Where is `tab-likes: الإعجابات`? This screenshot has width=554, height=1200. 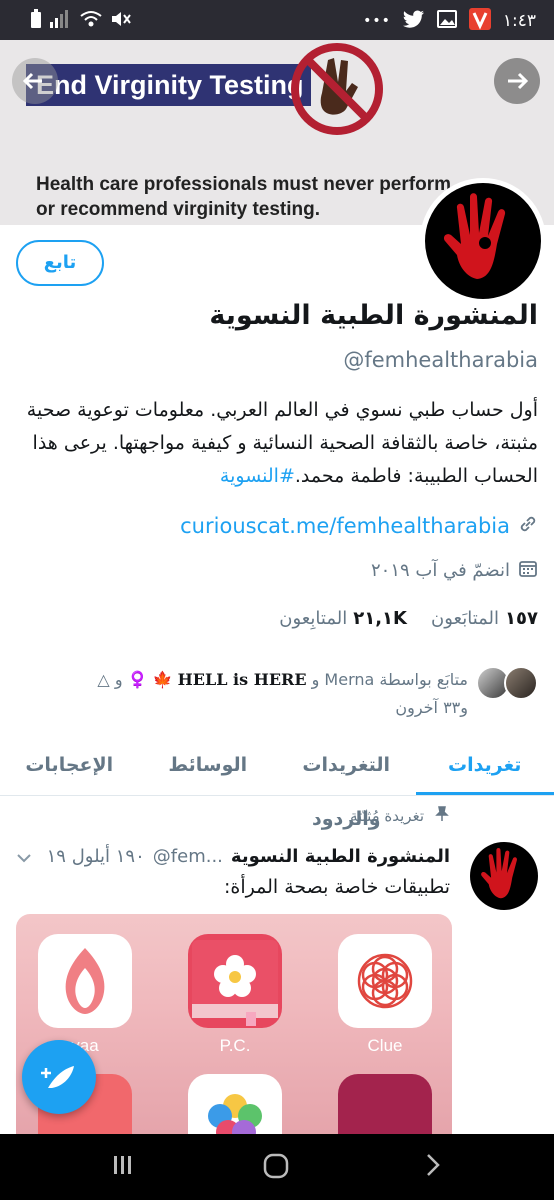 tab-likes: الإعجابات is located at coordinates (69, 766).